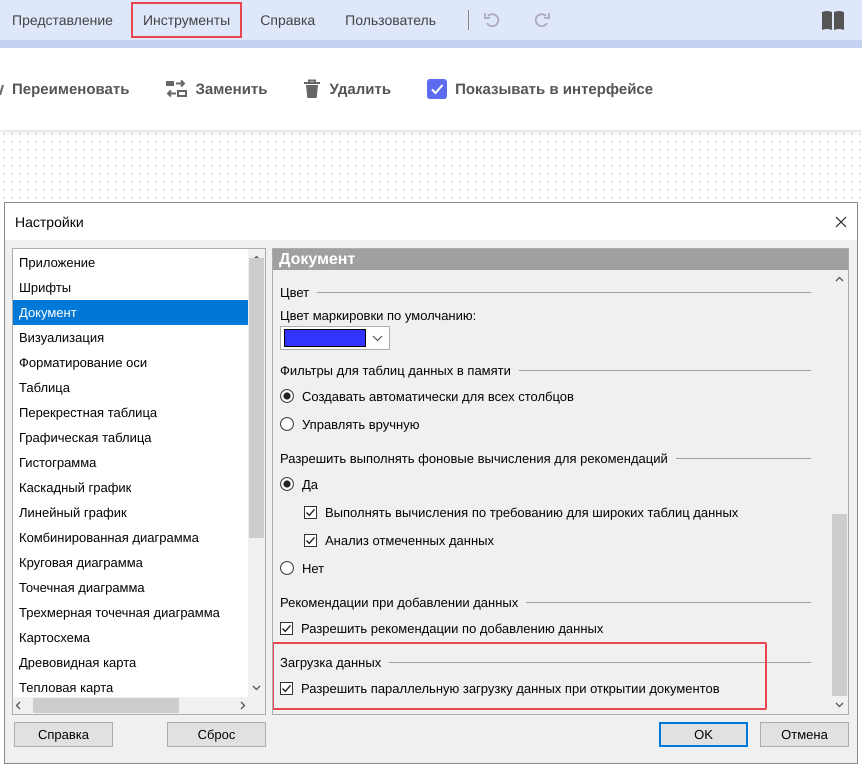 The height and width of the screenshot is (764, 862). I want to click on close-icon, so click(841, 222).